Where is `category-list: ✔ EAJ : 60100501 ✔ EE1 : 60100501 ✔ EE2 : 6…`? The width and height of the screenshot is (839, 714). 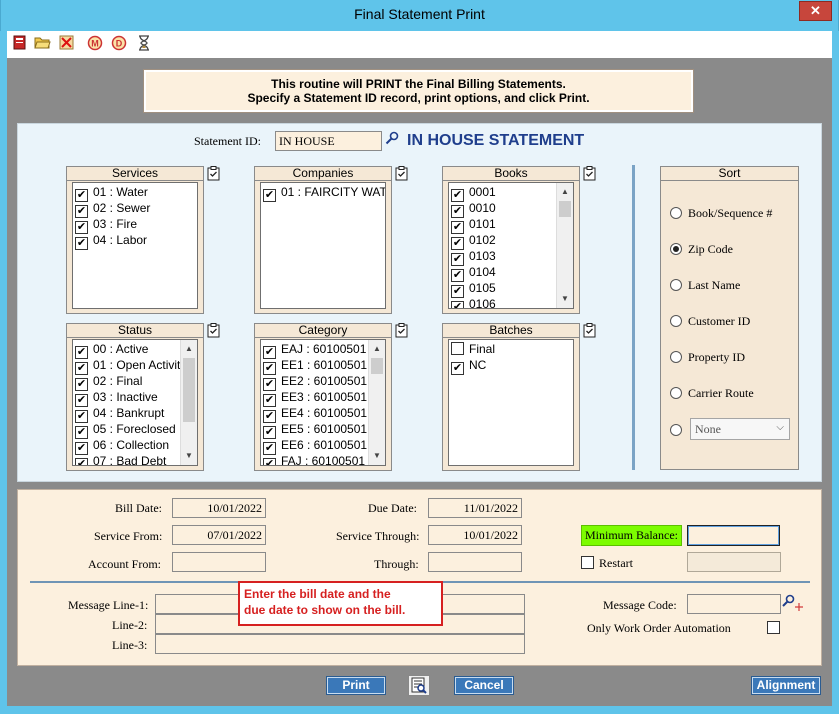 category-list: ✔ EAJ : 60100501 ✔ EE1 : 60100501 ✔ EE2 : 6… is located at coordinates (323, 402).